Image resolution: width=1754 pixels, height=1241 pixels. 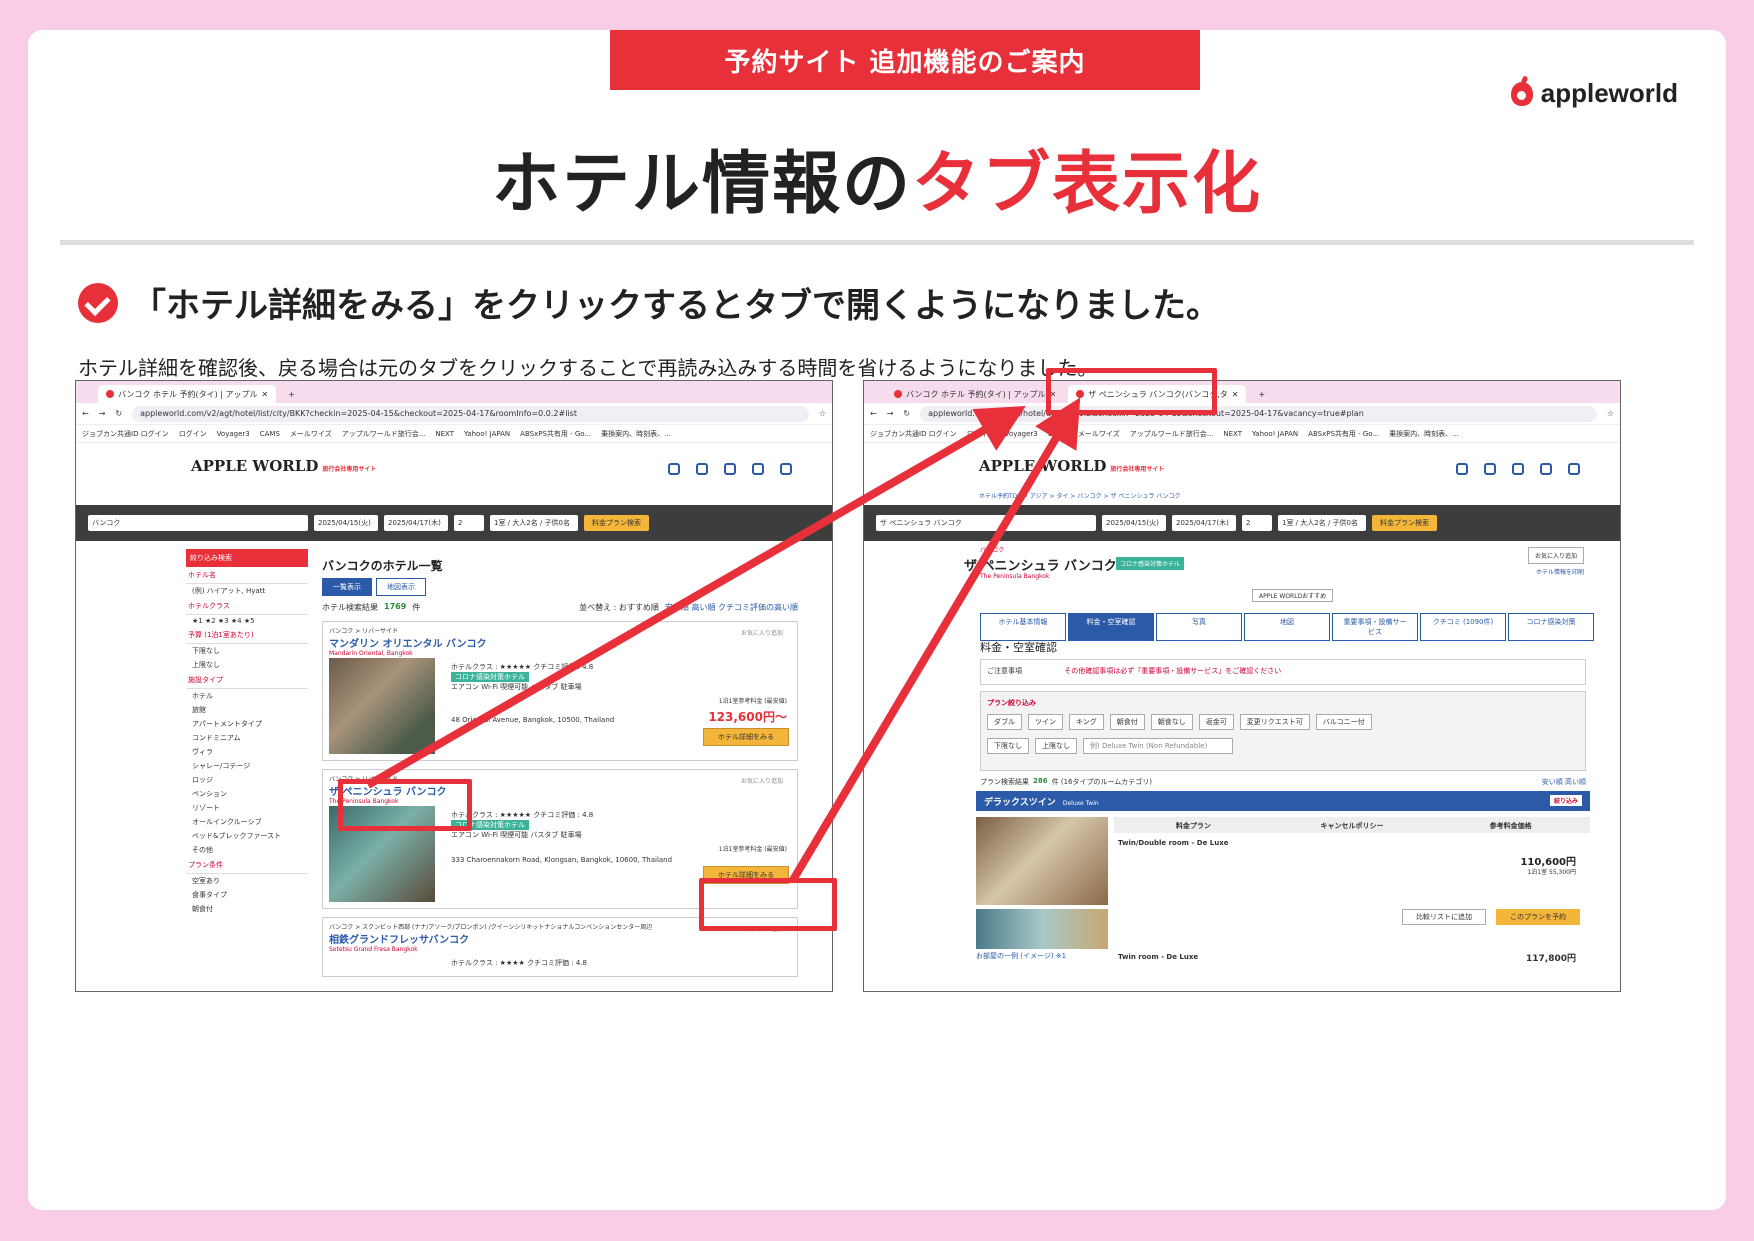 I want to click on filter-option: 朝食なし, so click(x=1171, y=722).